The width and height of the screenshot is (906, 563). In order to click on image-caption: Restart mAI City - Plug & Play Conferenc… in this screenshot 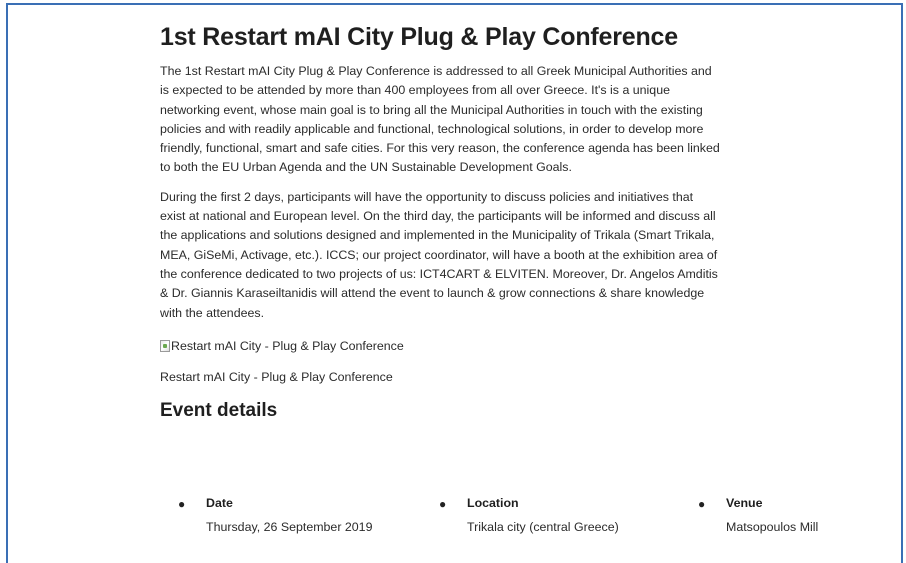, I will do `click(276, 376)`.